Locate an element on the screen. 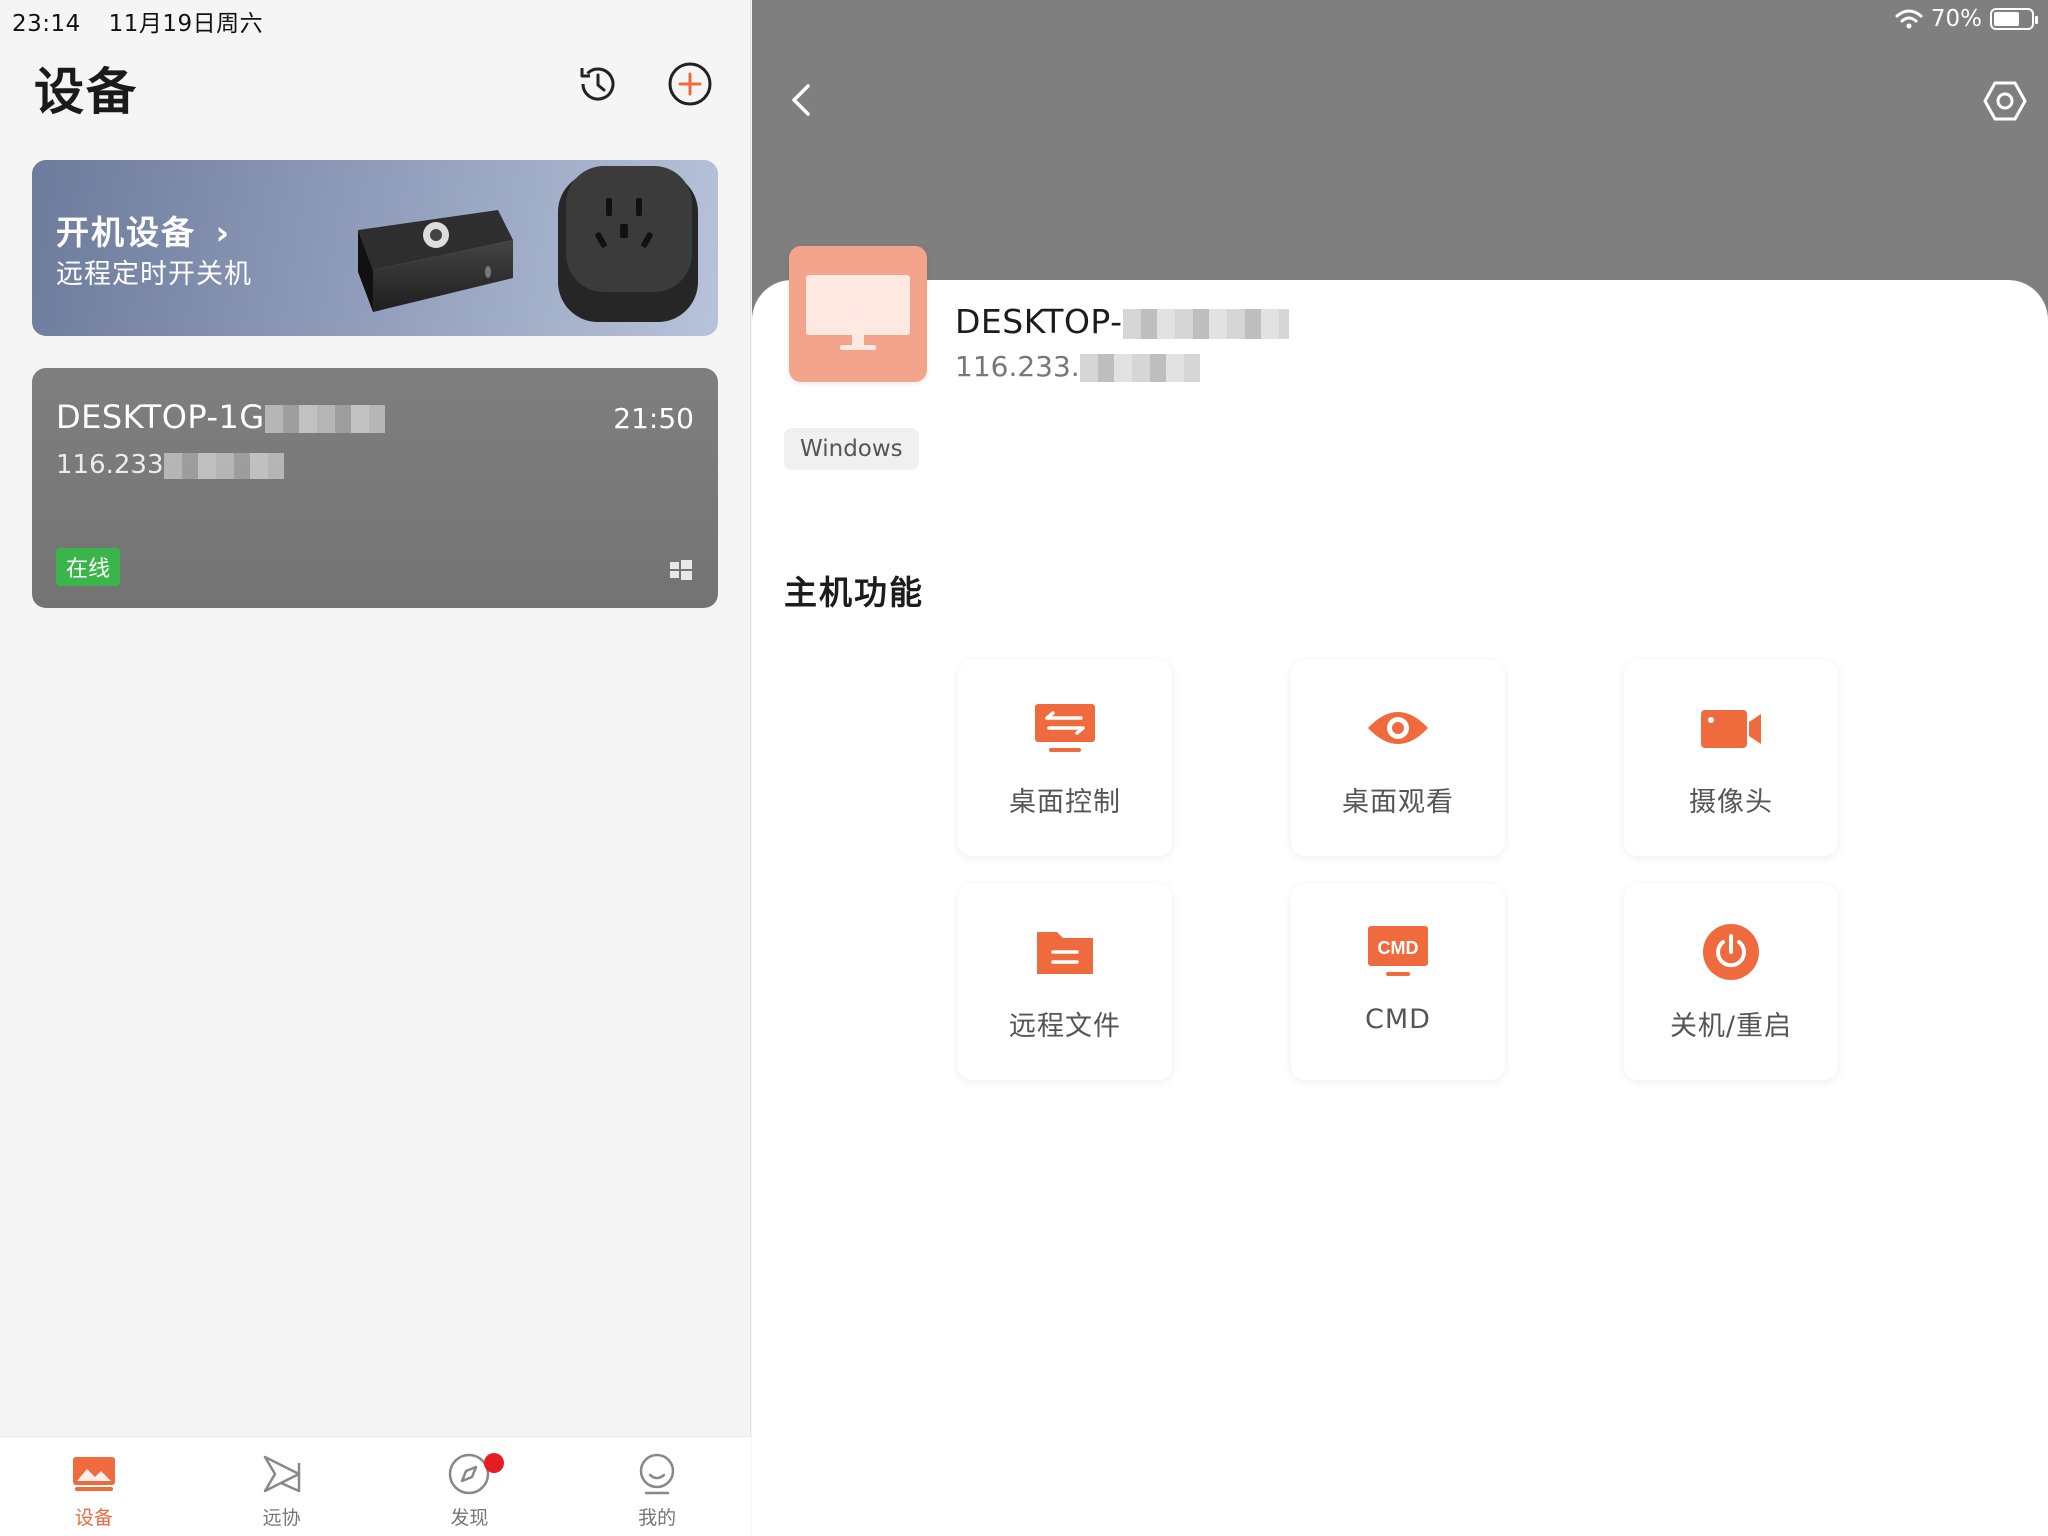 This screenshot has height=1536, width=2048. power-plug-illustration-icon is located at coordinates (528, 244).